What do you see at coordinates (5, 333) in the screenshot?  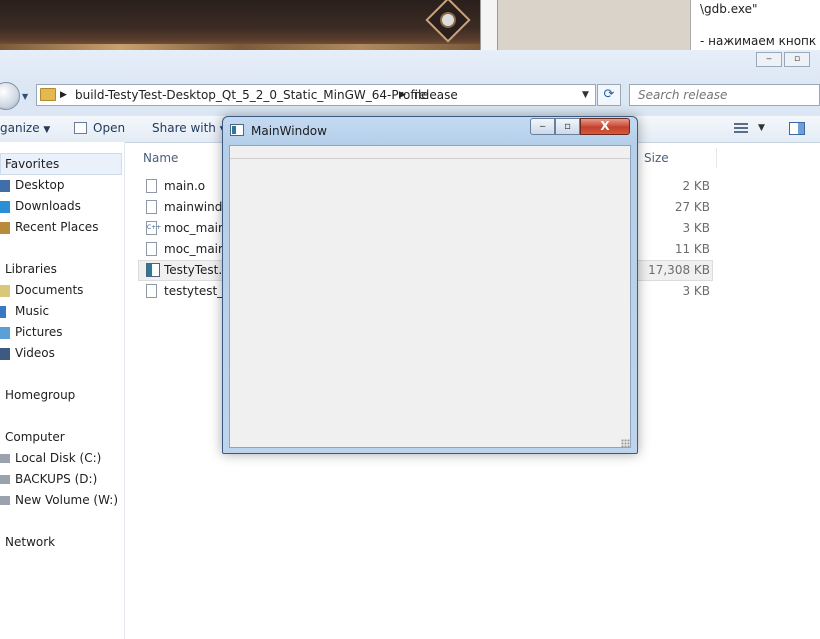 I see `pictures-icon` at bounding box center [5, 333].